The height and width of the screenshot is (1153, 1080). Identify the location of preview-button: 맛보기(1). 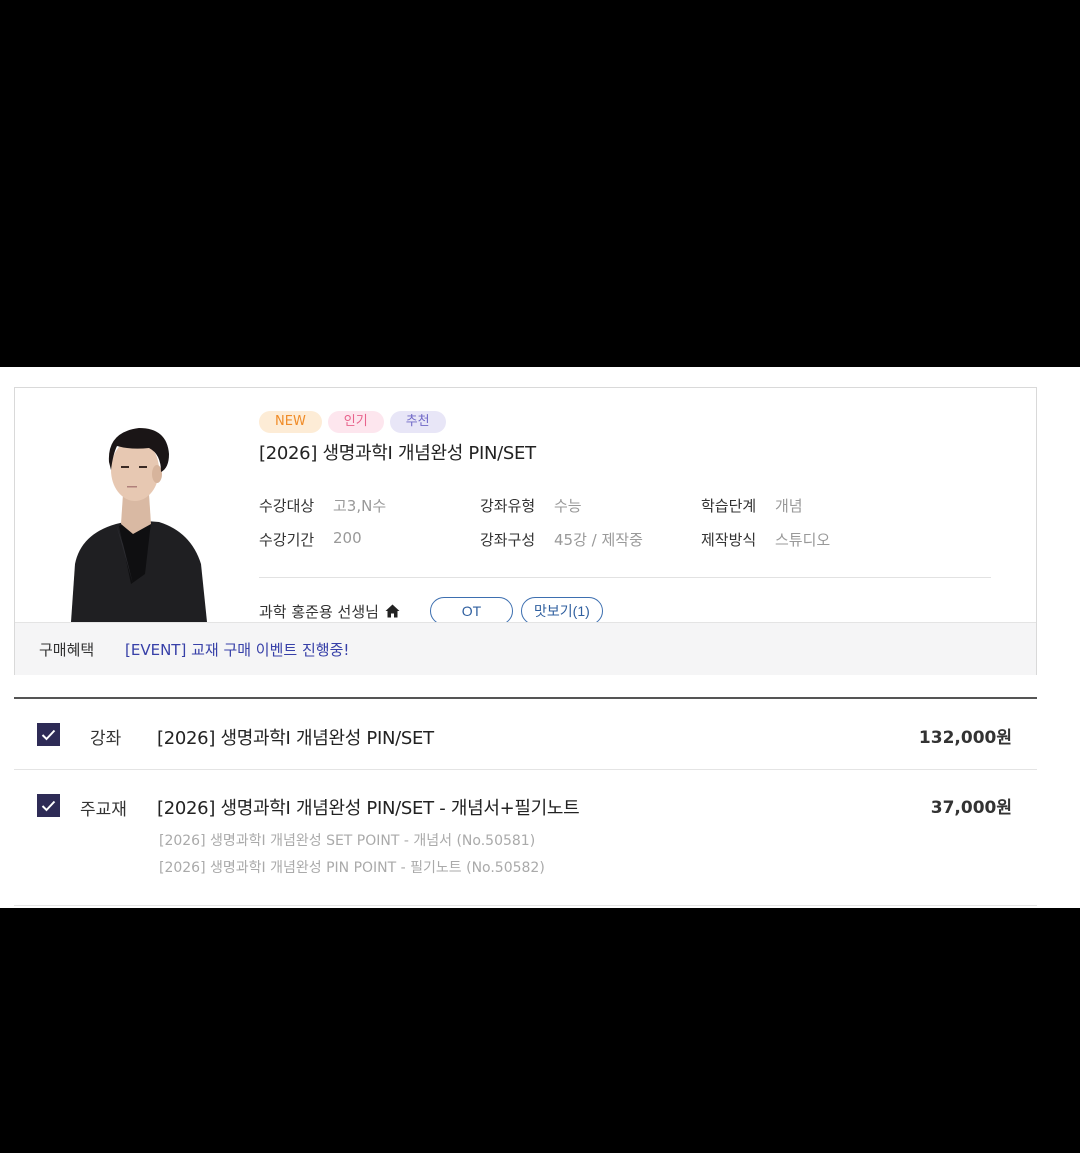
(561, 611).